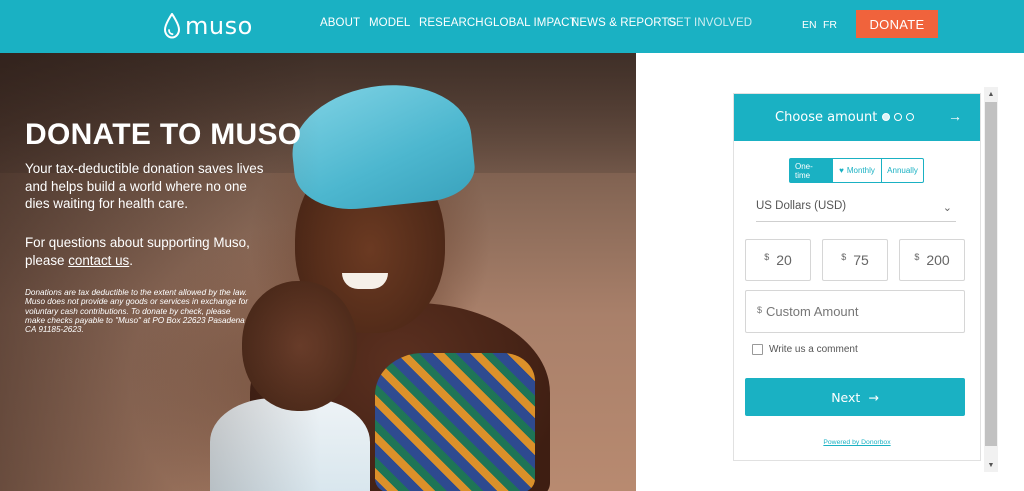 This screenshot has width=1024, height=491. I want to click on freq-one-time-label: One-time, so click(804, 170).